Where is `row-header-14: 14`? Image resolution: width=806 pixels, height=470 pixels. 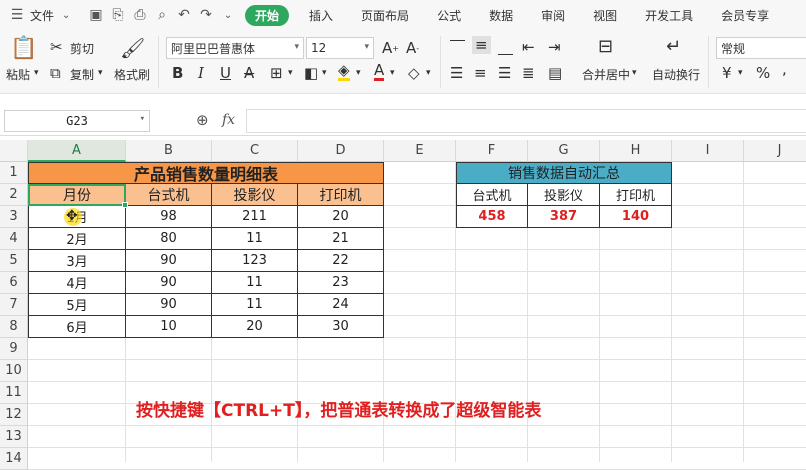
row-header-14: 14 is located at coordinates (14, 459).